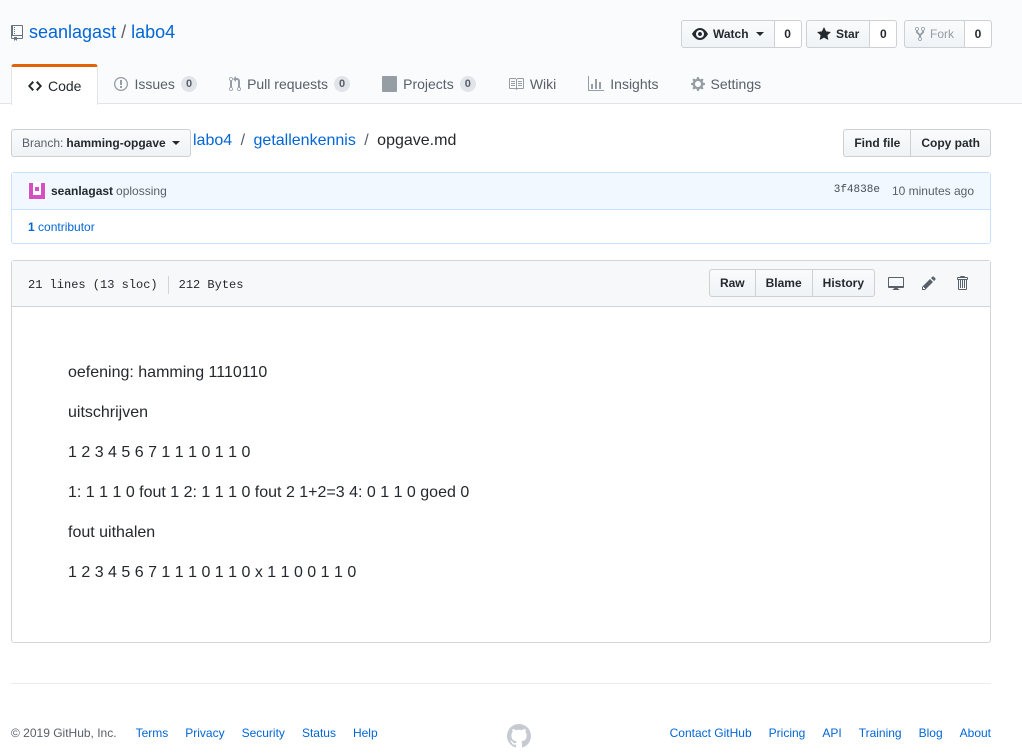  I want to click on commit-meta: 3f4838e 10 minutes ago, so click(904, 191).